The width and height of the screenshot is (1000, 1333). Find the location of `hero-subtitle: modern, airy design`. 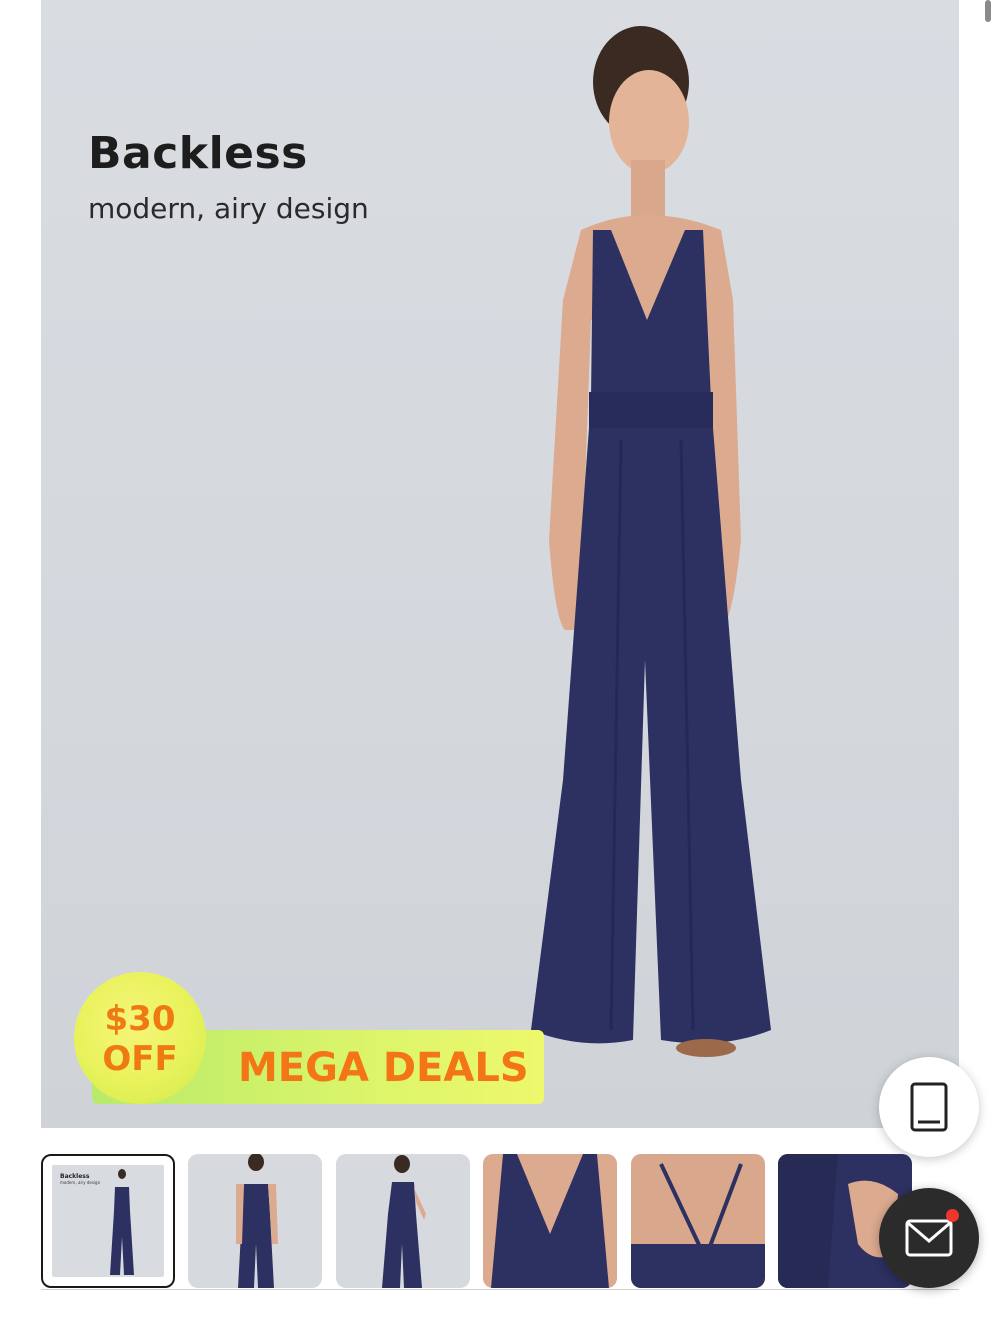

hero-subtitle: modern, airy design is located at coordinates (228, 208).